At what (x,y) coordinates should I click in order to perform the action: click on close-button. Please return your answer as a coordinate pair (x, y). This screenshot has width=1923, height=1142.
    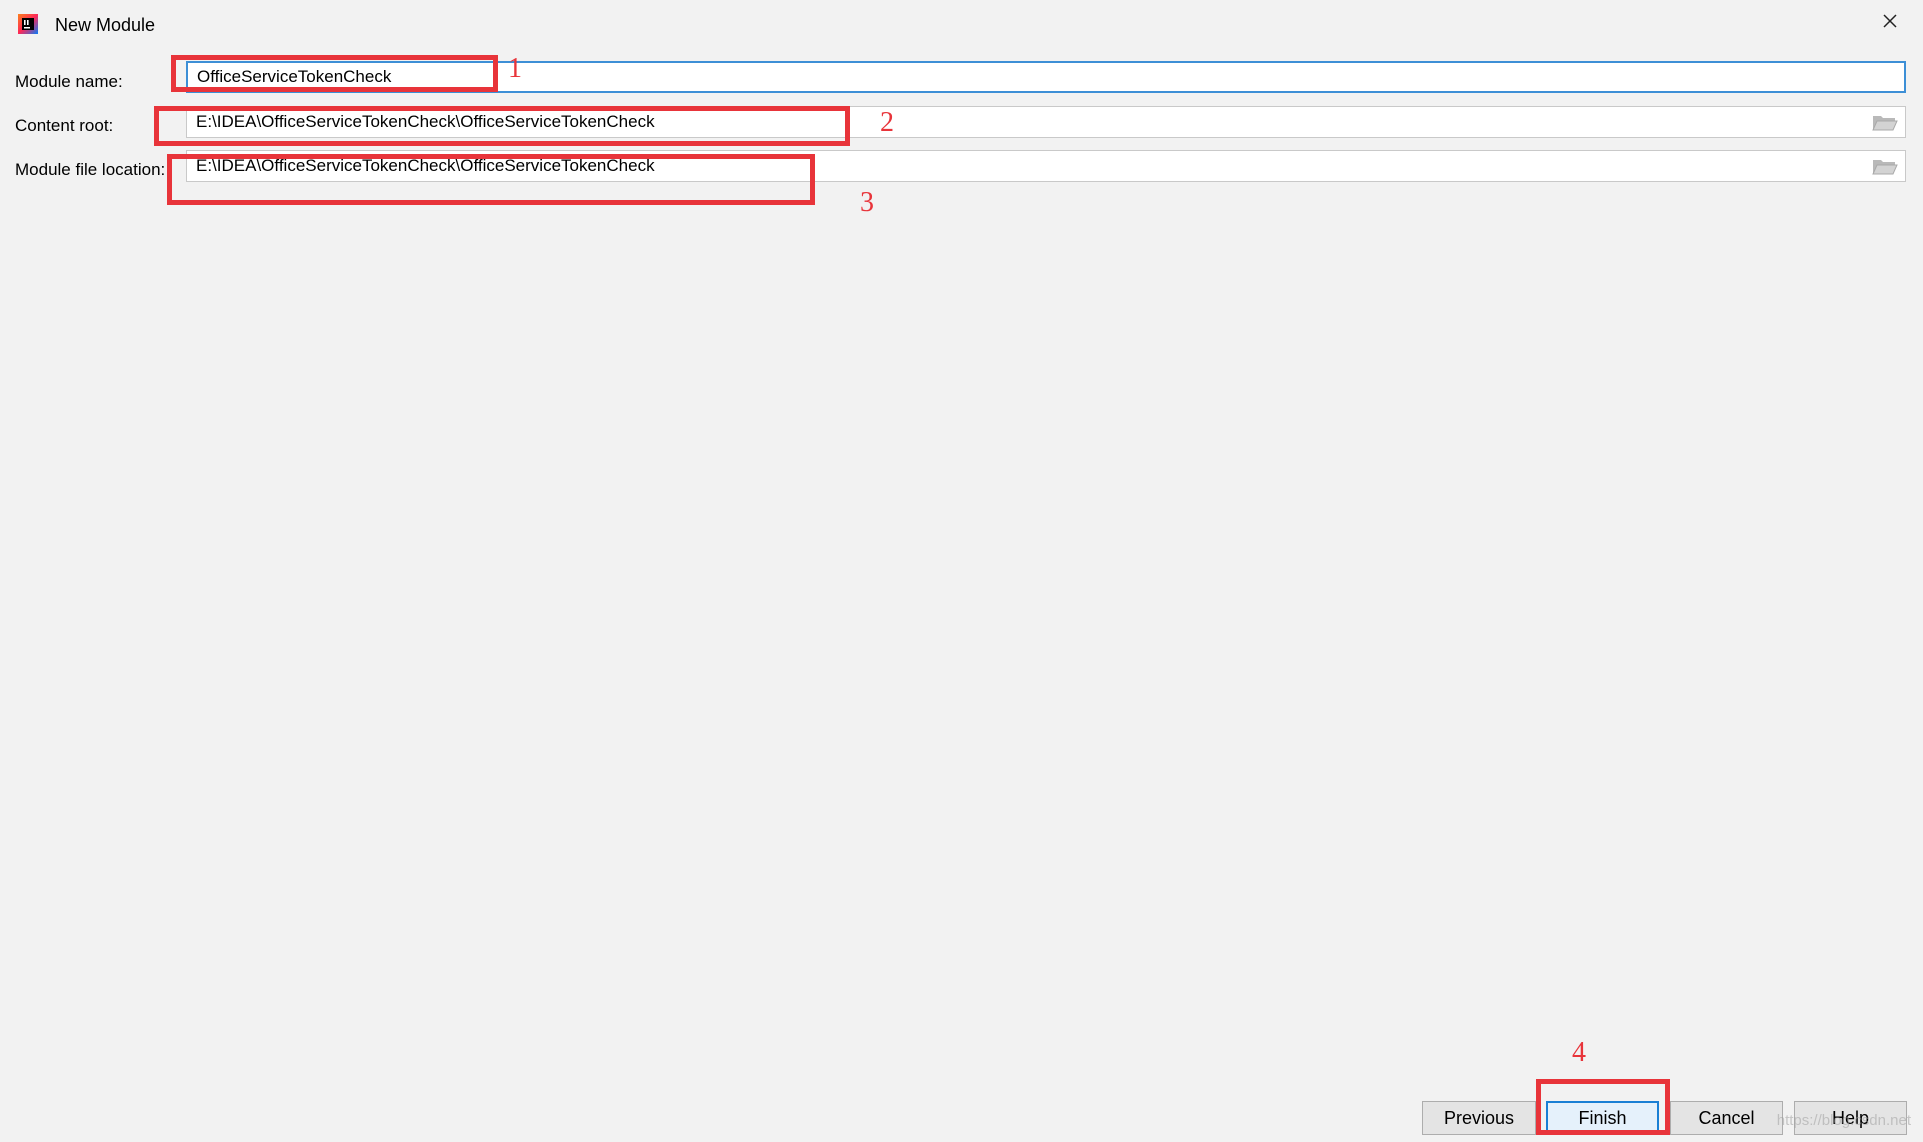
    Looking at the image, I should click on (1890, 21).